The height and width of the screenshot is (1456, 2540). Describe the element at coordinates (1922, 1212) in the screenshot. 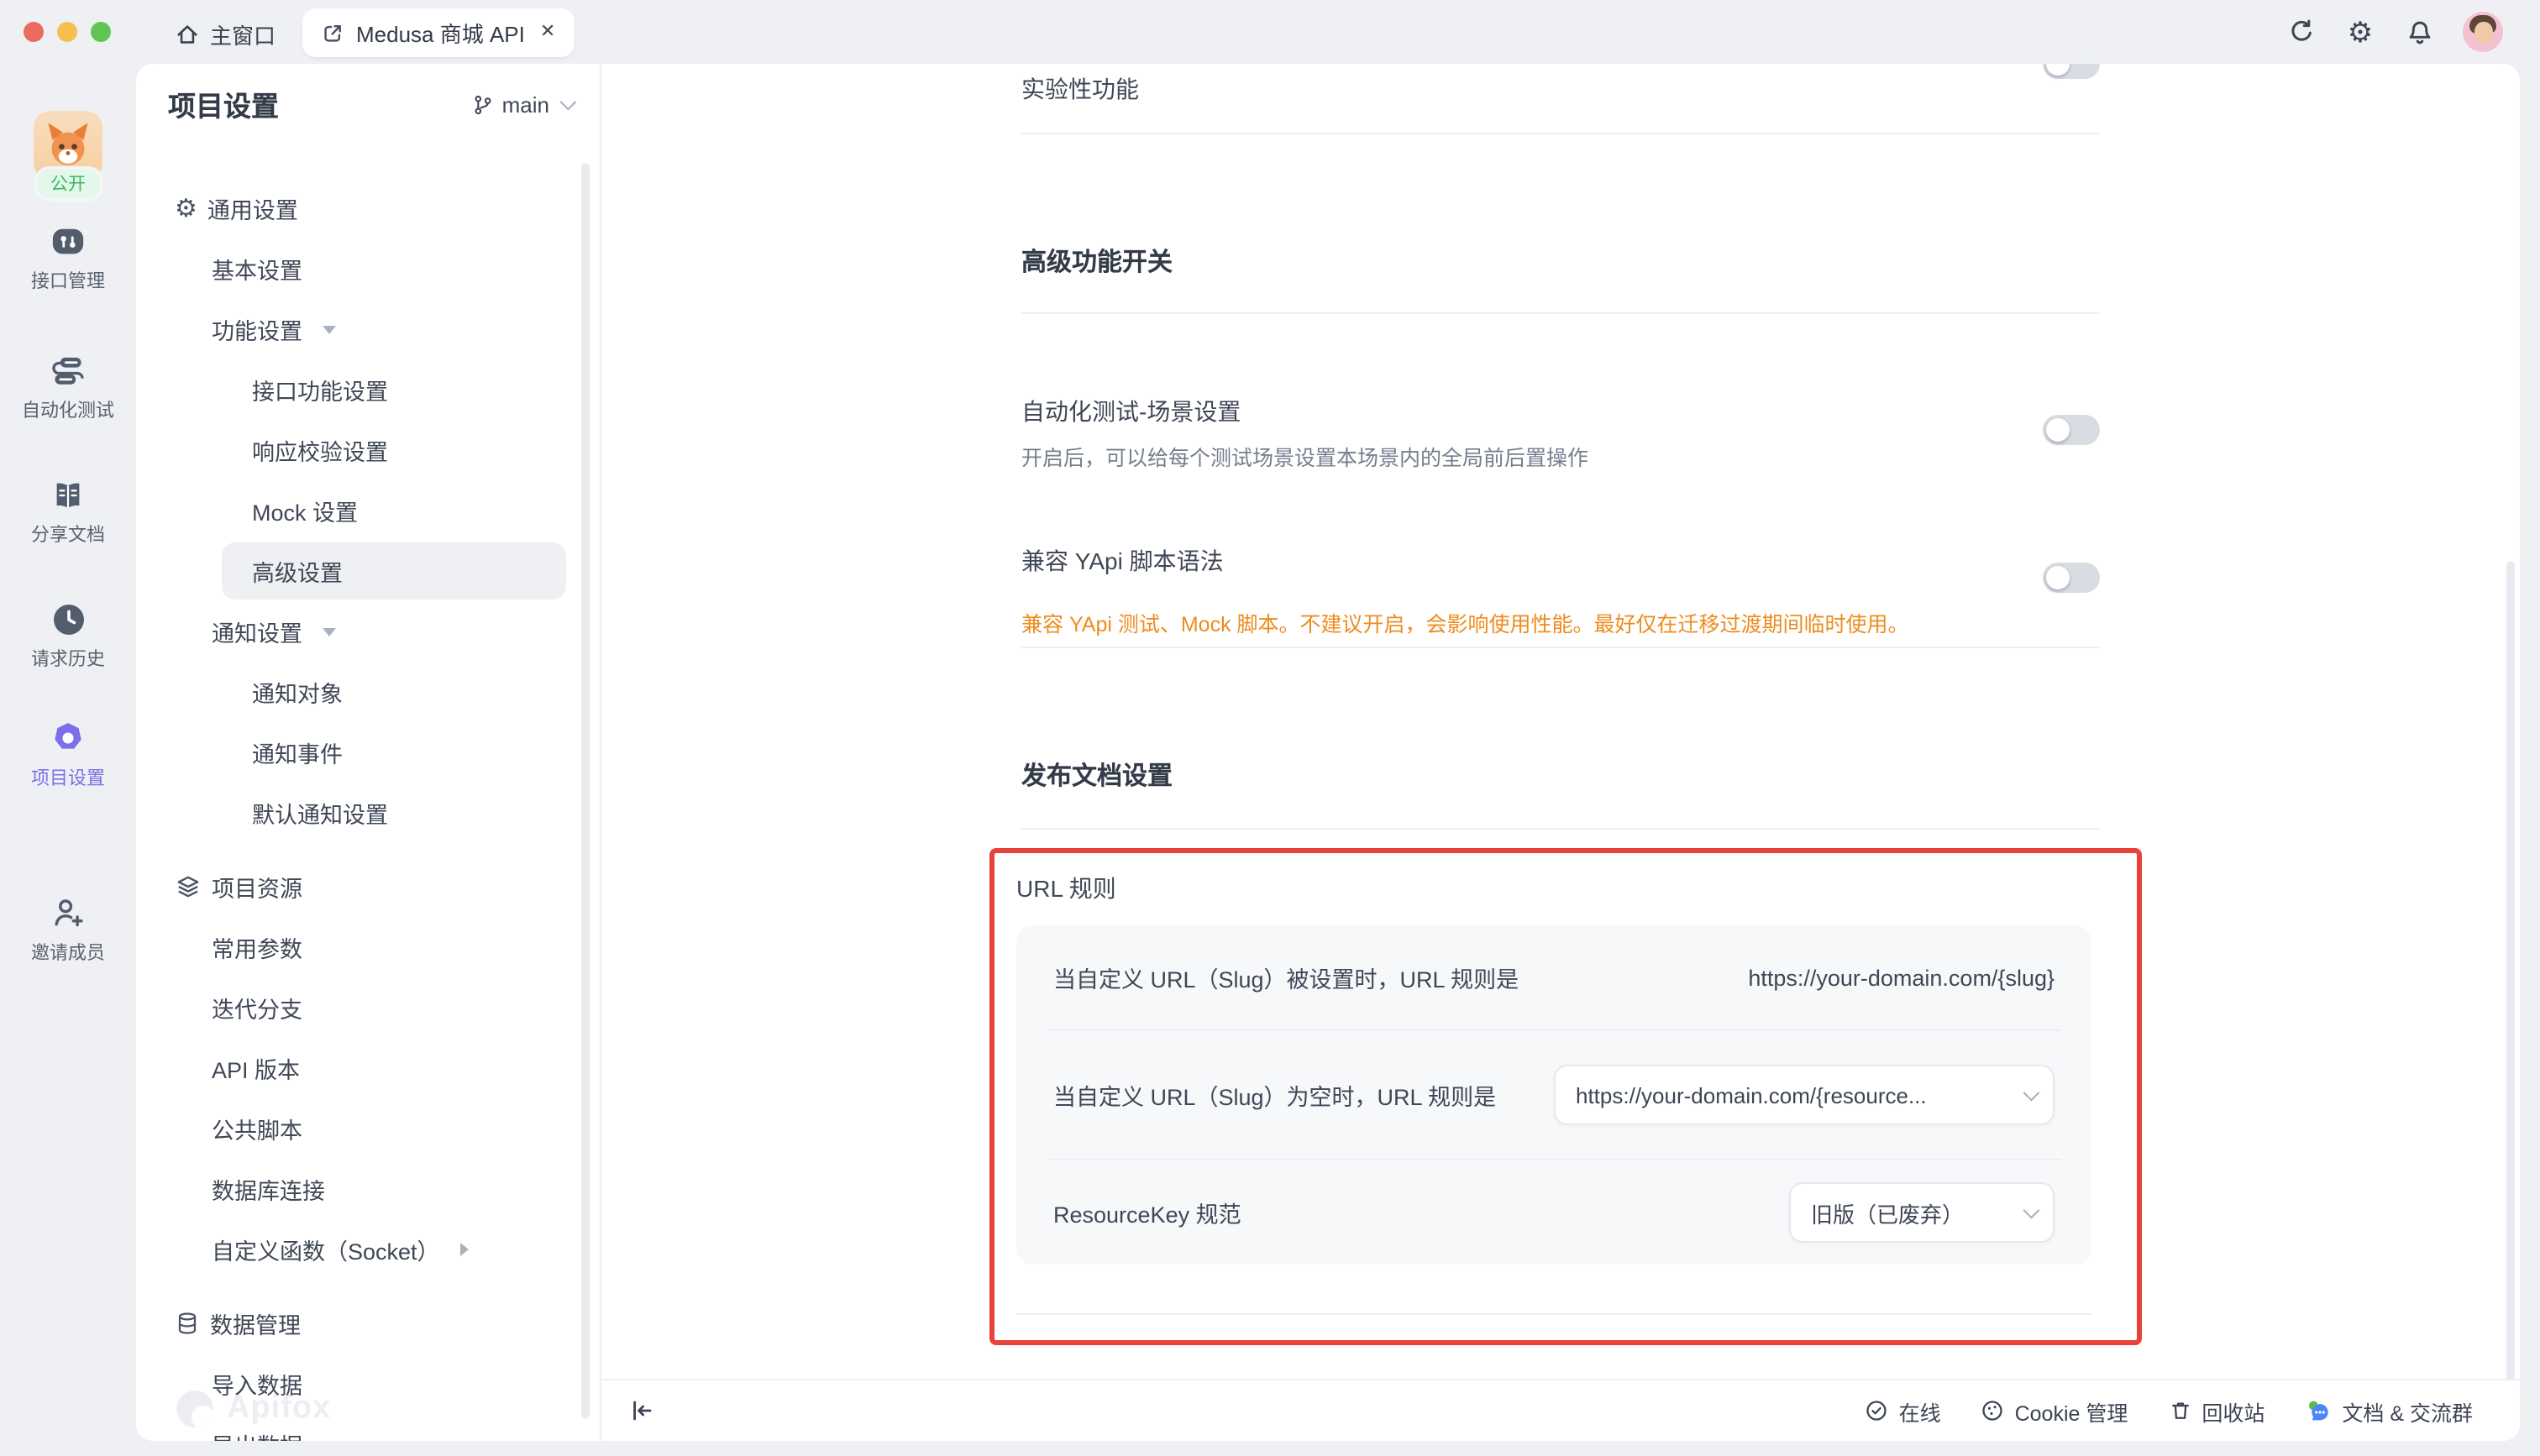

I see `resource-key-select: 旧版（已废弃）` at that location.